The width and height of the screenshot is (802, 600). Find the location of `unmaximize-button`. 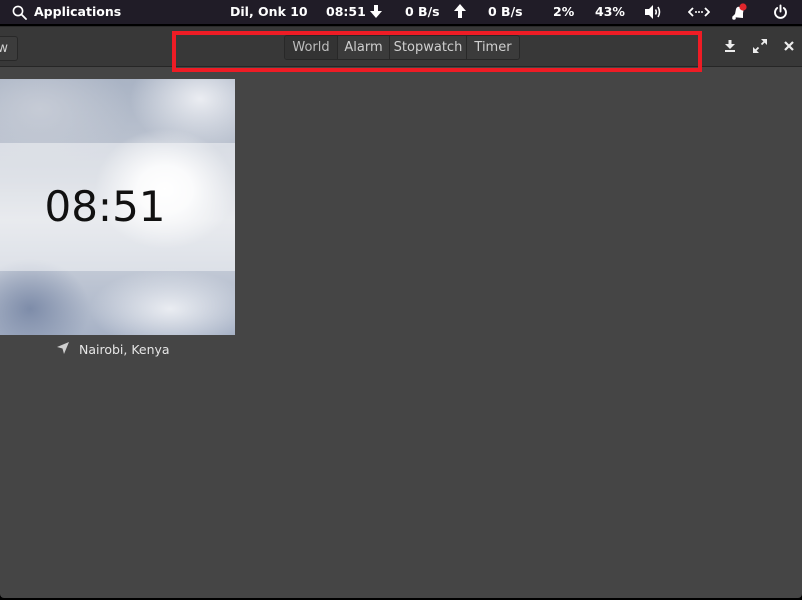

unmaximize-button is located at coordinates (730, 46).